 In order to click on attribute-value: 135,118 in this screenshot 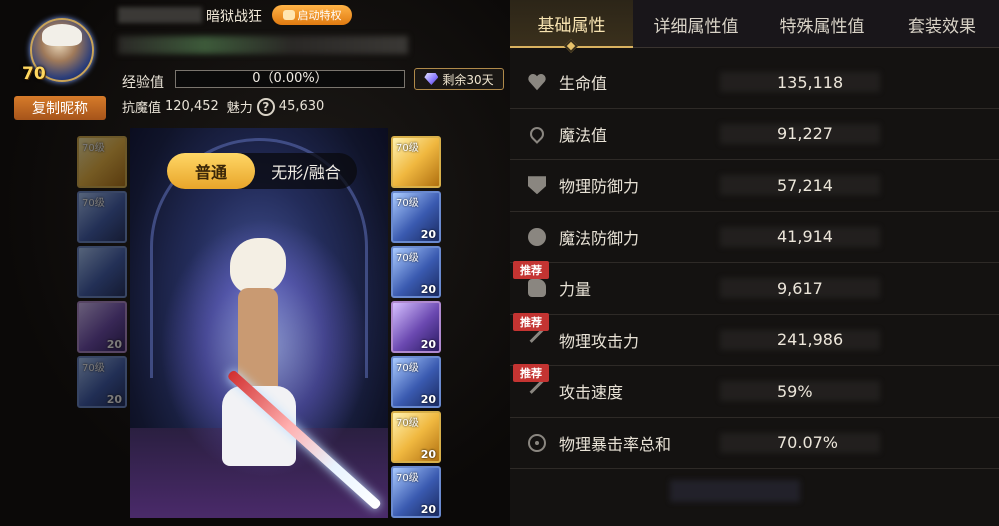, I will do `click(810, 82)`.